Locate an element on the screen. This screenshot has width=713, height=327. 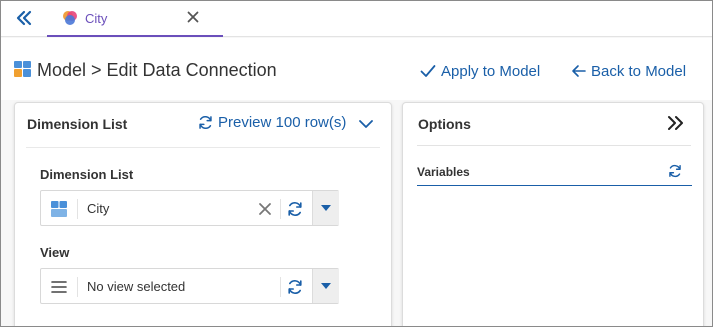
double-chevron-left-icon is located at coordinates (24, 18).